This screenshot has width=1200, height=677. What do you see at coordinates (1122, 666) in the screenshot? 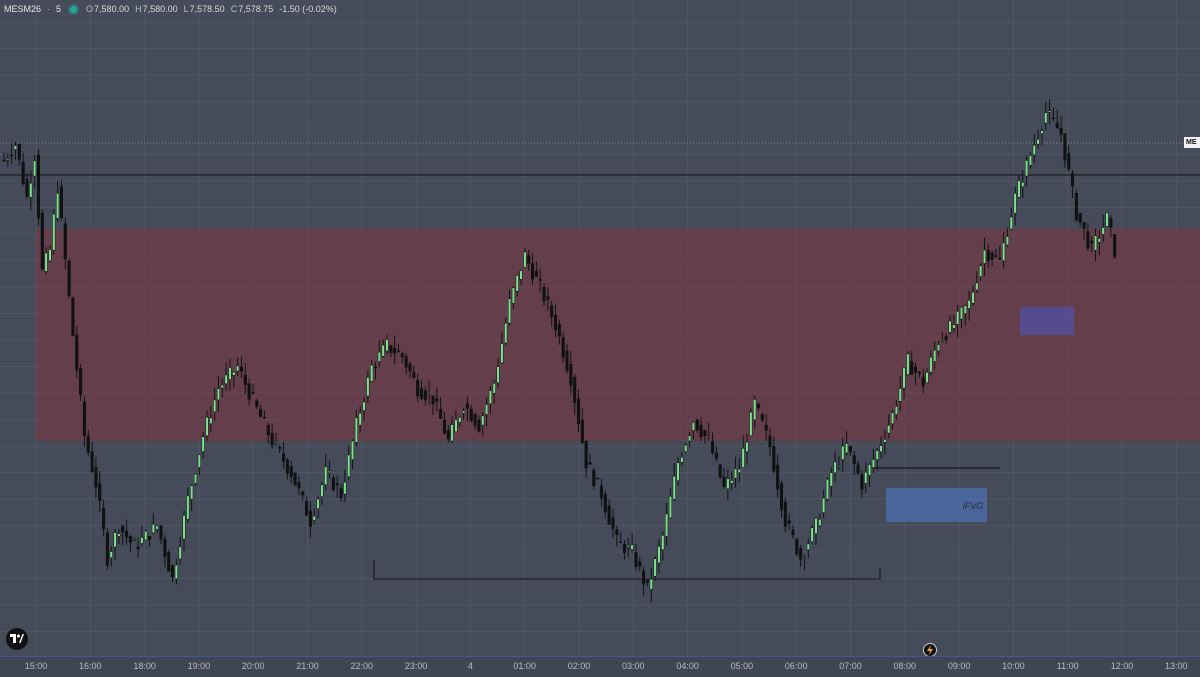
I see `time-tick-label: 12:00` at bounding box center [1122, 666].